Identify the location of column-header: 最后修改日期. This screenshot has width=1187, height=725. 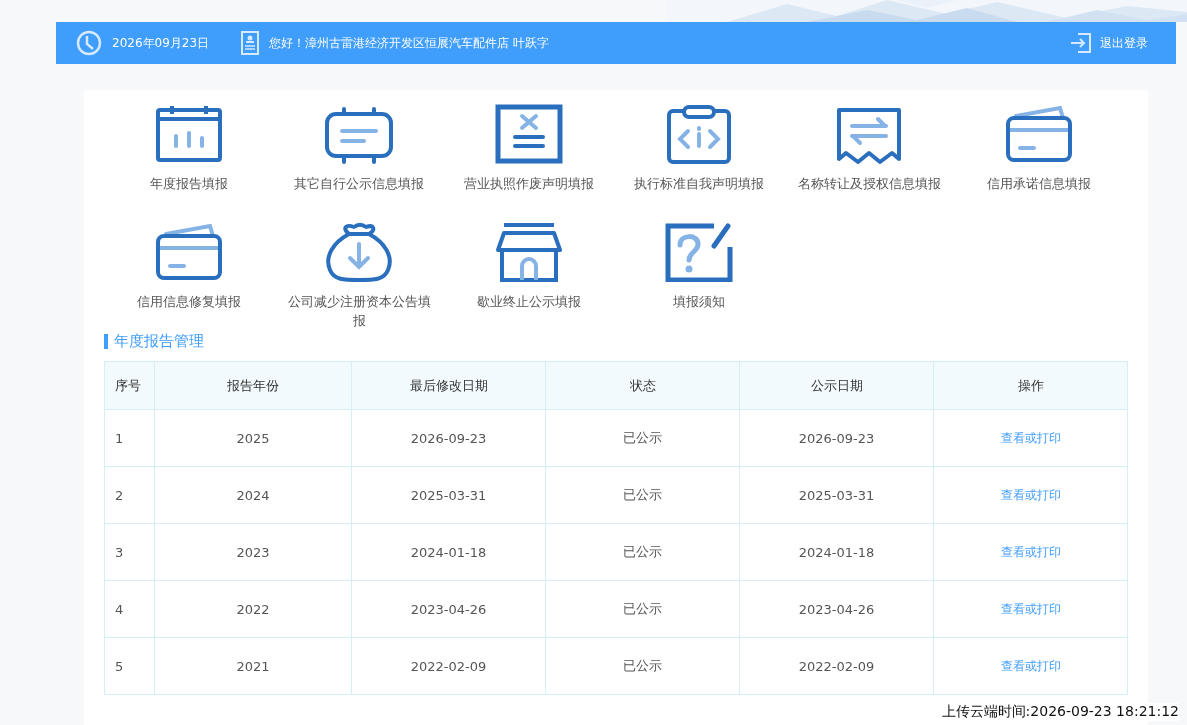
(448, 385).